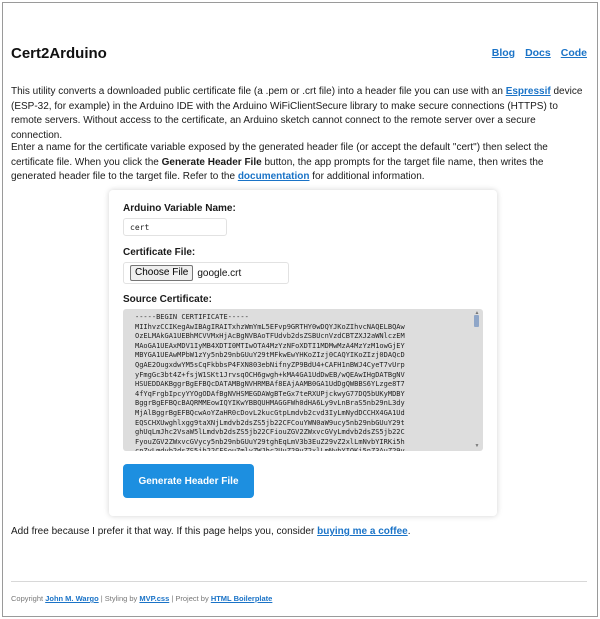 The image size is (600, 619). I want to click on choose-file-button: Choose File, so click(162, 273).